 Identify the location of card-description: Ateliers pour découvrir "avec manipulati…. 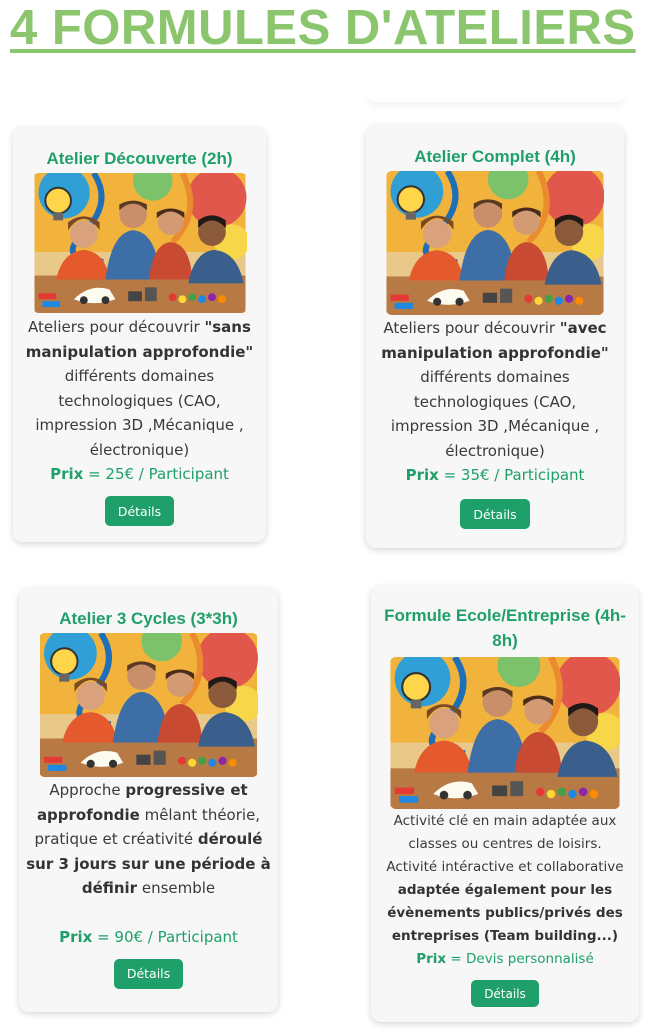
(495, 389).